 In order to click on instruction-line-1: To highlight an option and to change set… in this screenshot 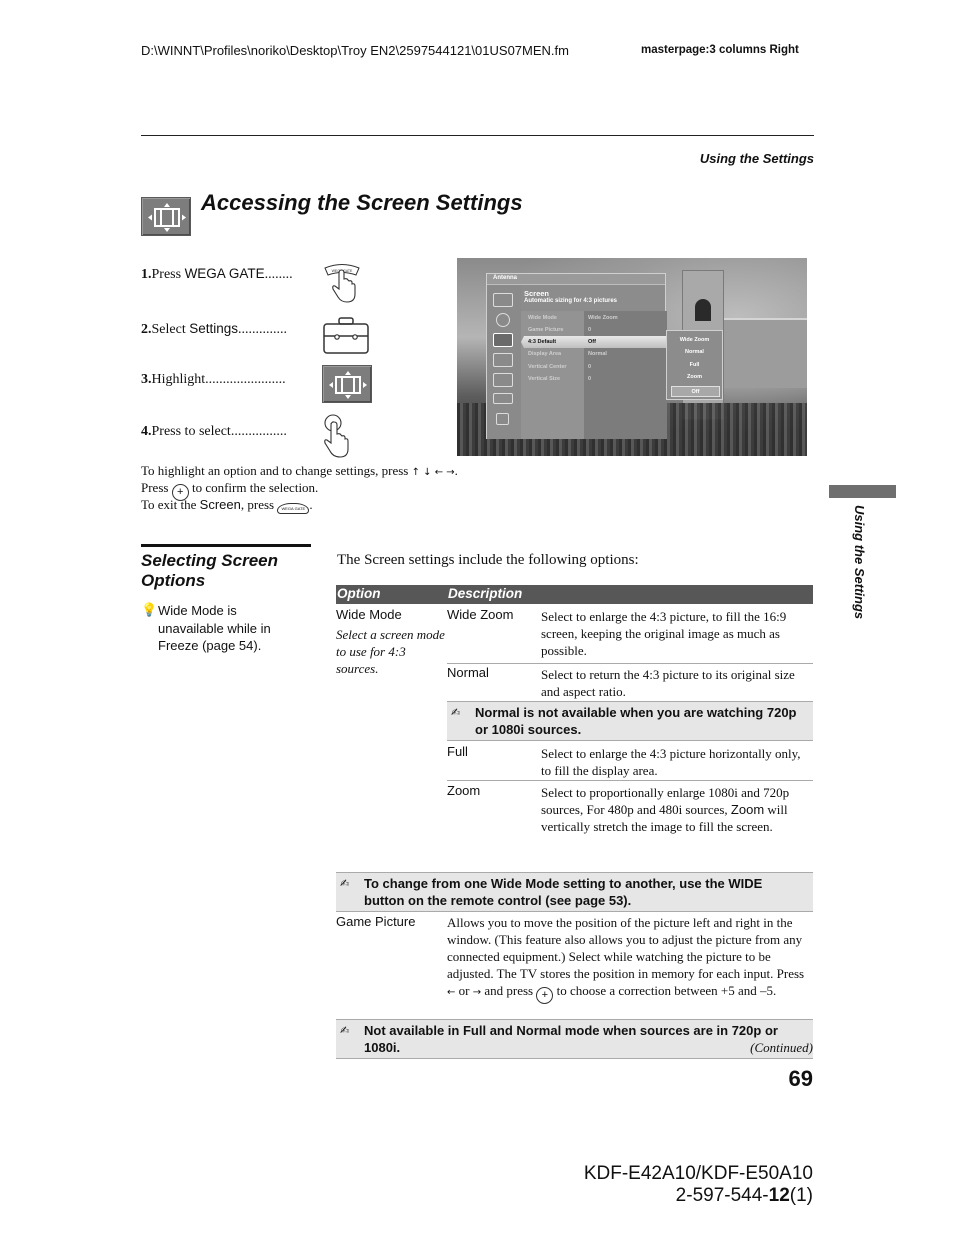, I will do `click(299, 470)`.